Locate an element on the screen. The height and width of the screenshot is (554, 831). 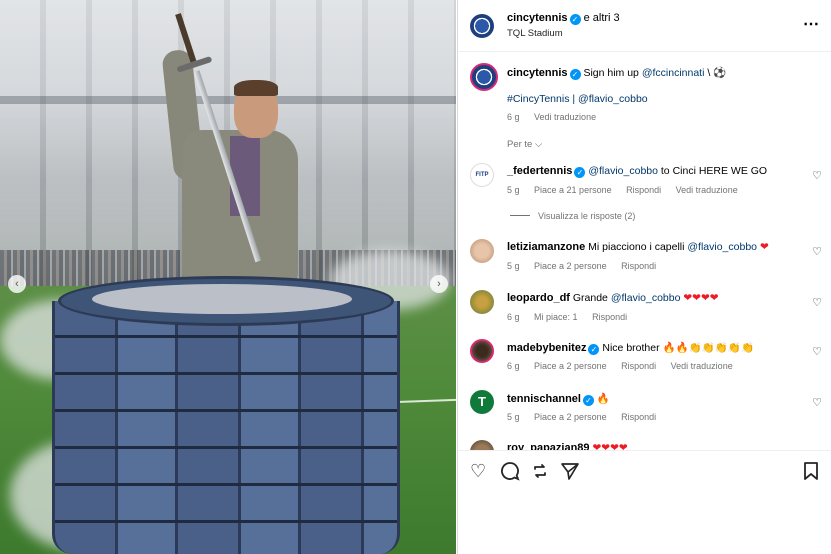
comment-meta: 6 g Mi piace: 1 Rispondi is located at coordinates (573, 317).